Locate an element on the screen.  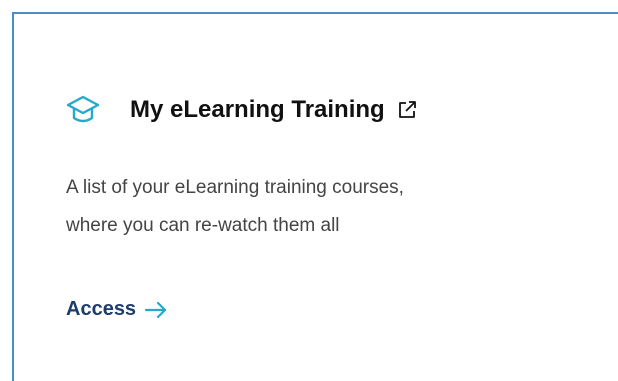
graduation-cap-icon is located at coordinates (83, 110).